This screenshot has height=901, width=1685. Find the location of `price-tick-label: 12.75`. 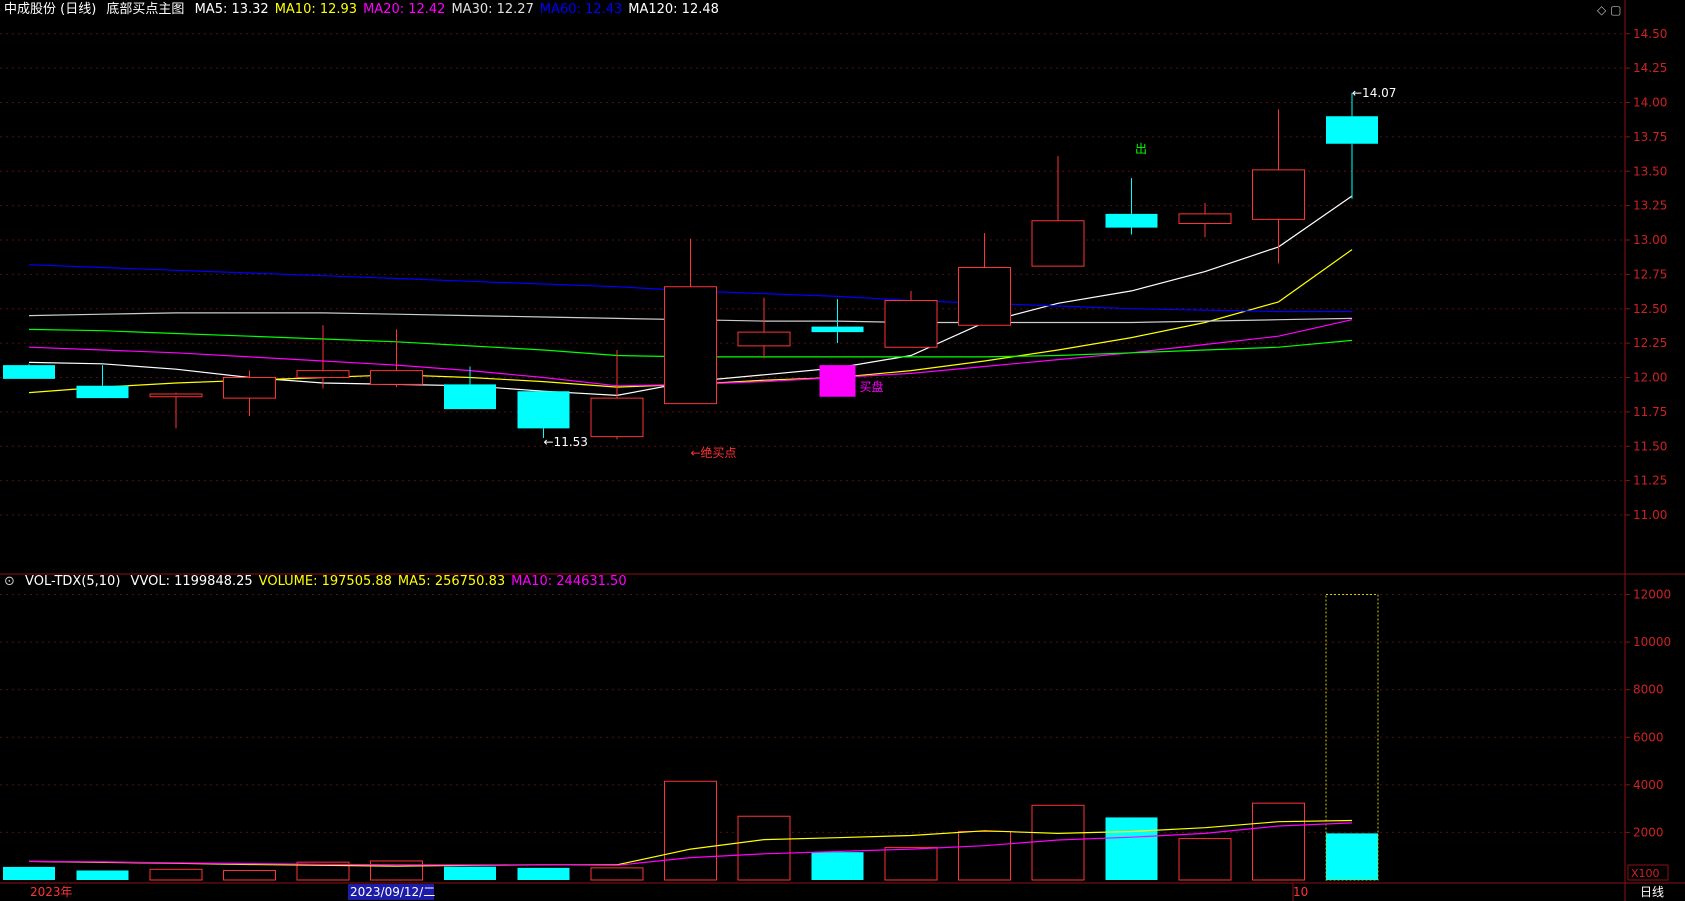

price-tick-label: 12.75 is located at coordinates (1650, 274).